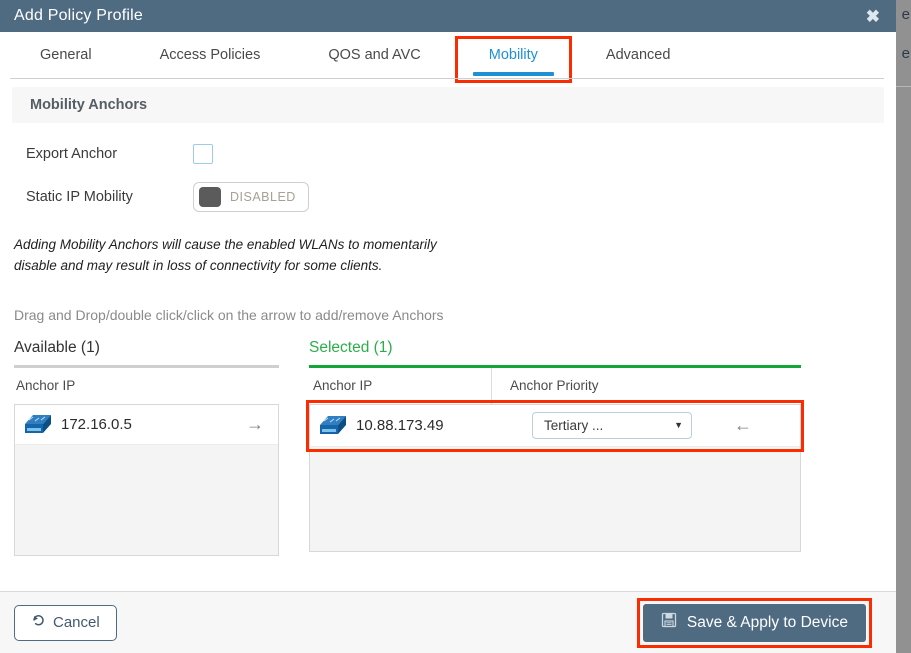 The height and width of the screenshot is (653, 911). What do you see at coordinates (79, 197) in the screenshot?
I see `static-ip-mobility-label: Static IP Mobility` at bounding box center [79, 197].